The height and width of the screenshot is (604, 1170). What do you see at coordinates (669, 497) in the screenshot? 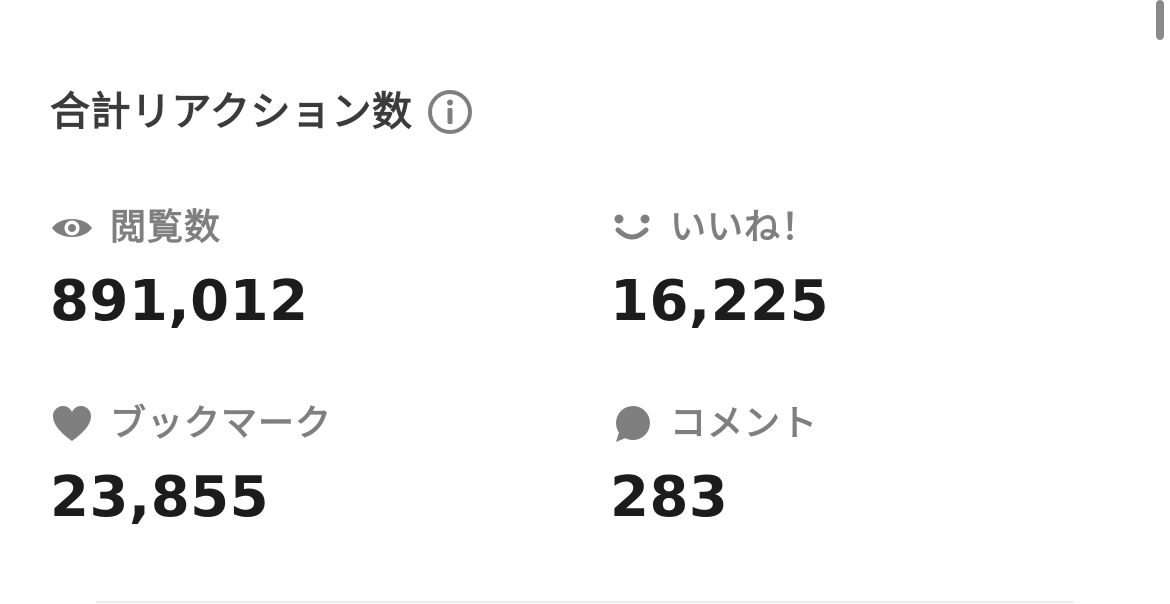
I see `stat-comments-value: 283` at bounding box center [669, 497].